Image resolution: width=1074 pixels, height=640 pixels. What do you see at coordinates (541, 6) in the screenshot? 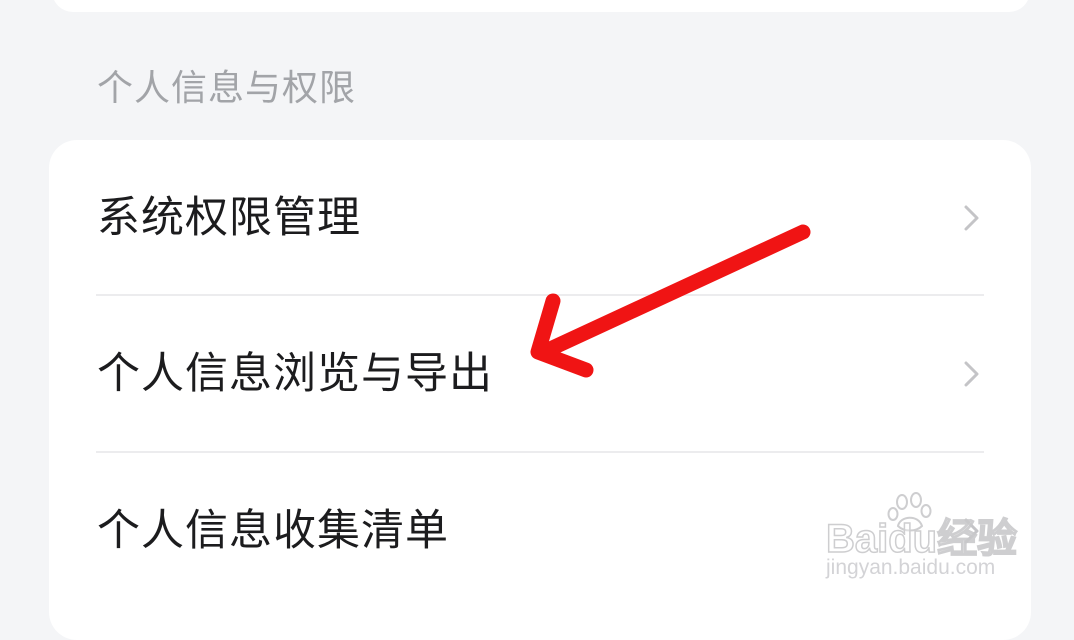
I see `previous-card` at bounding box center [541, 6].